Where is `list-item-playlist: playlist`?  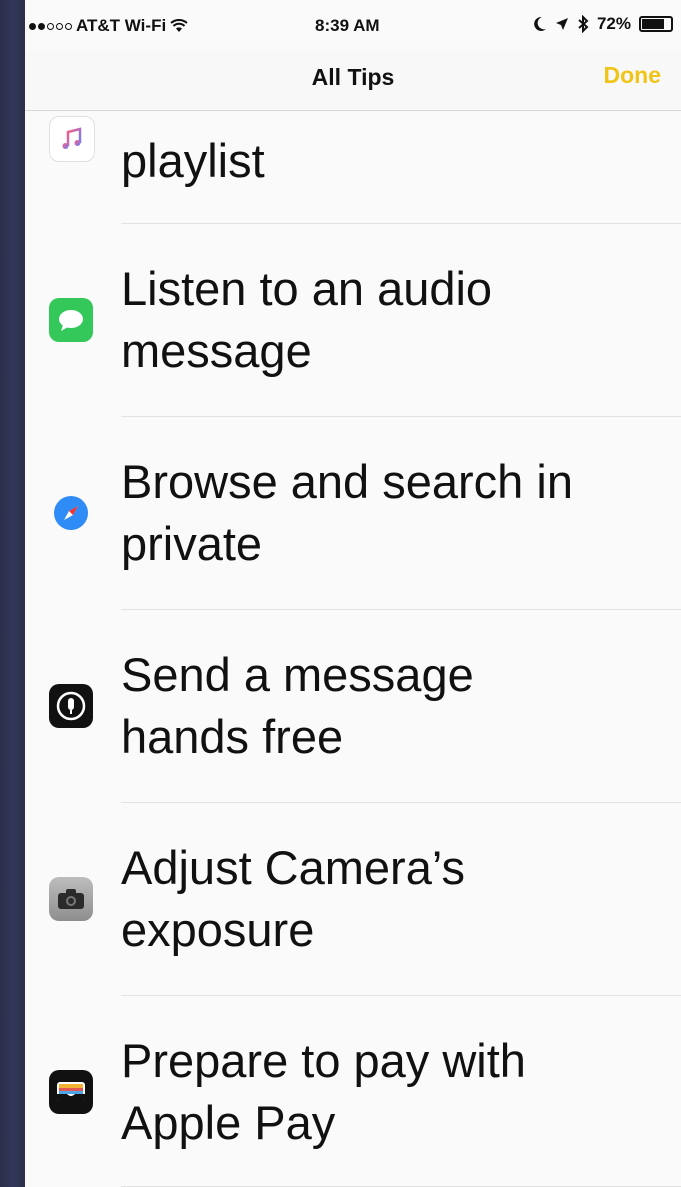 list-item-playlist: playlist is located at coordinates (353, 167).